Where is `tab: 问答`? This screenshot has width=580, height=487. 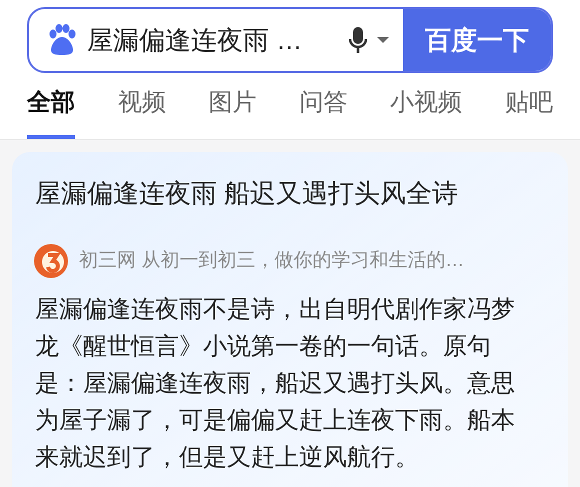 tab: 问答 is located at coordinates (323, 112).